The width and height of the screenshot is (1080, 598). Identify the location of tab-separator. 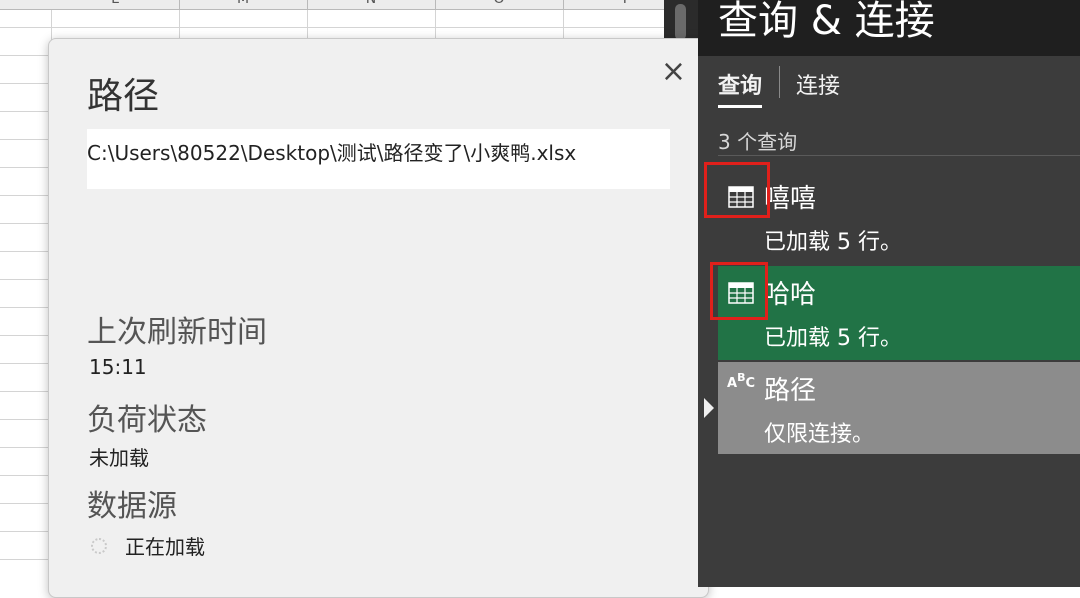
(779, 82).